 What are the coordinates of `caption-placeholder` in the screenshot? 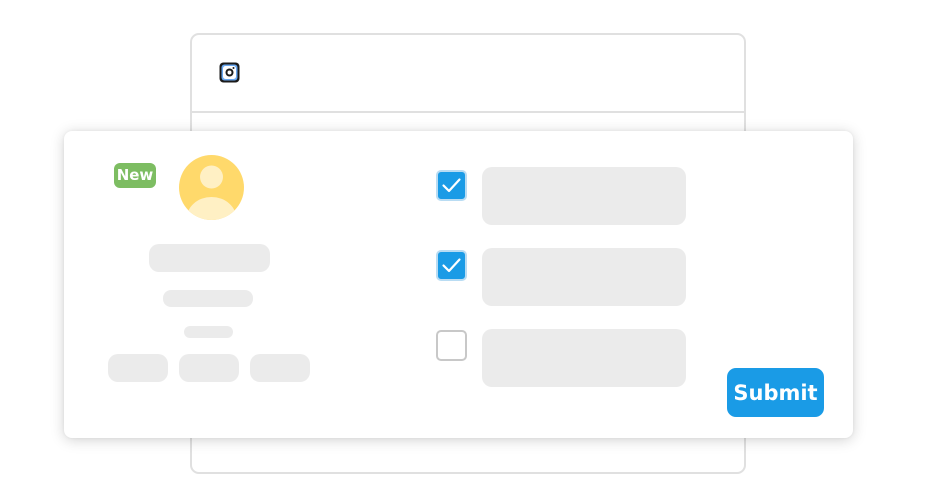 It's located at (208, 332).